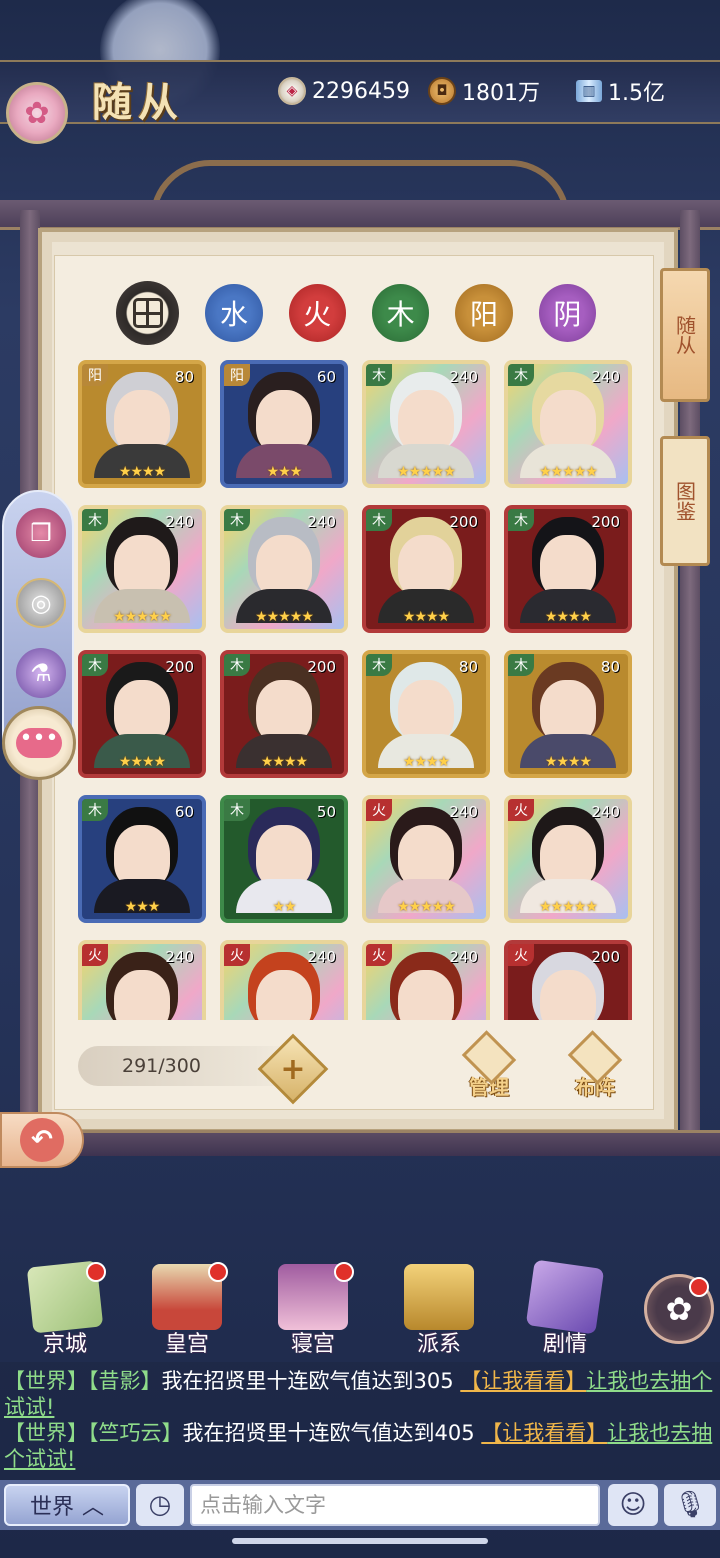 This screenshot has height=1558, width=720. What do you see at coordinates (41, 533) in the screenshot?
I see `book-gift-icon: ❒` at bounding box center [41, 533].